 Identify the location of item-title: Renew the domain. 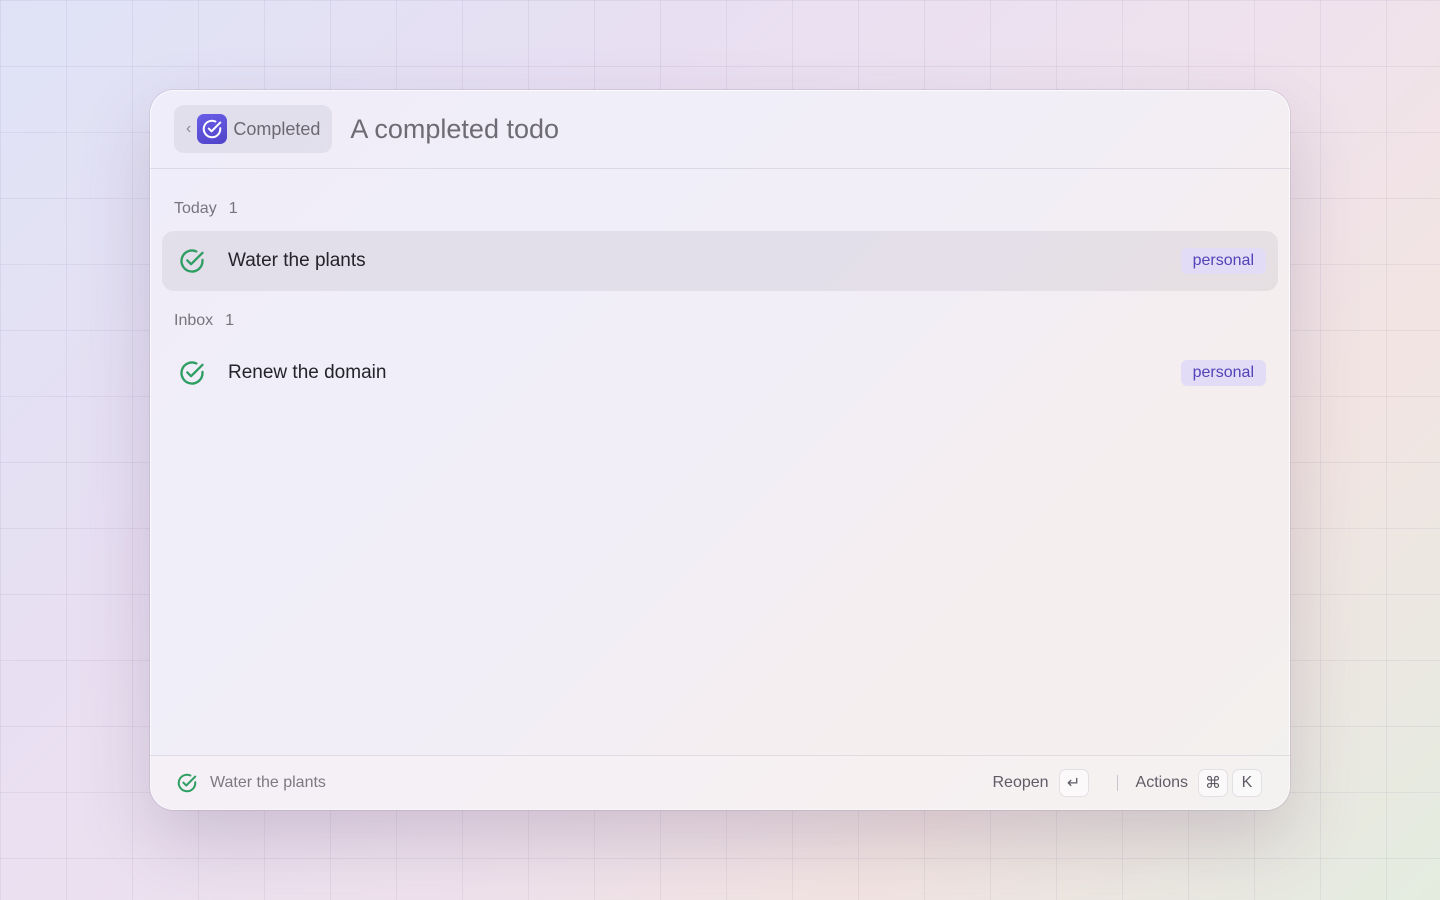
(307, 372).